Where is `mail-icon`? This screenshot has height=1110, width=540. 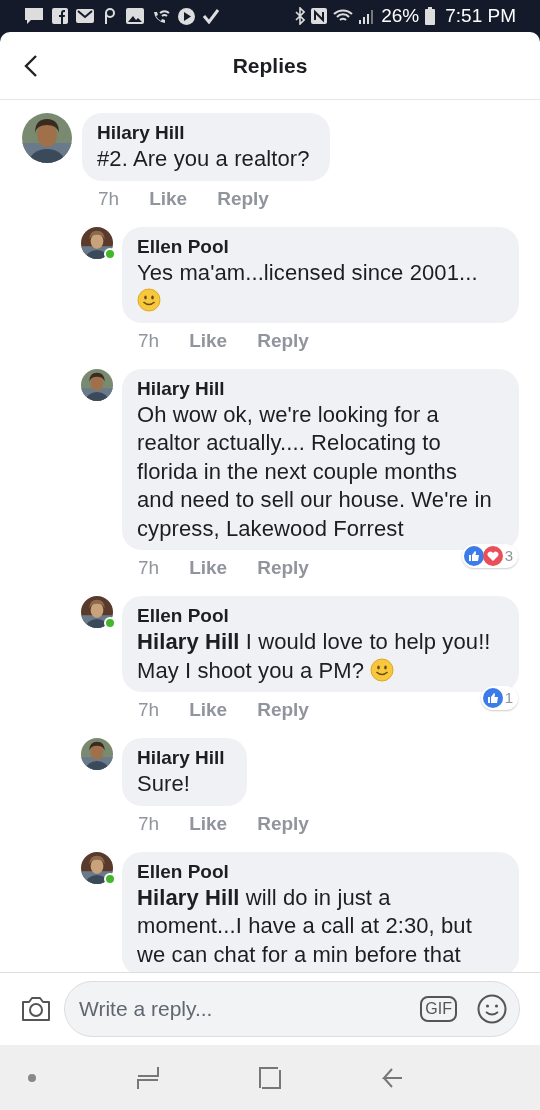 mail-icon is located at coordinates (85, 16).